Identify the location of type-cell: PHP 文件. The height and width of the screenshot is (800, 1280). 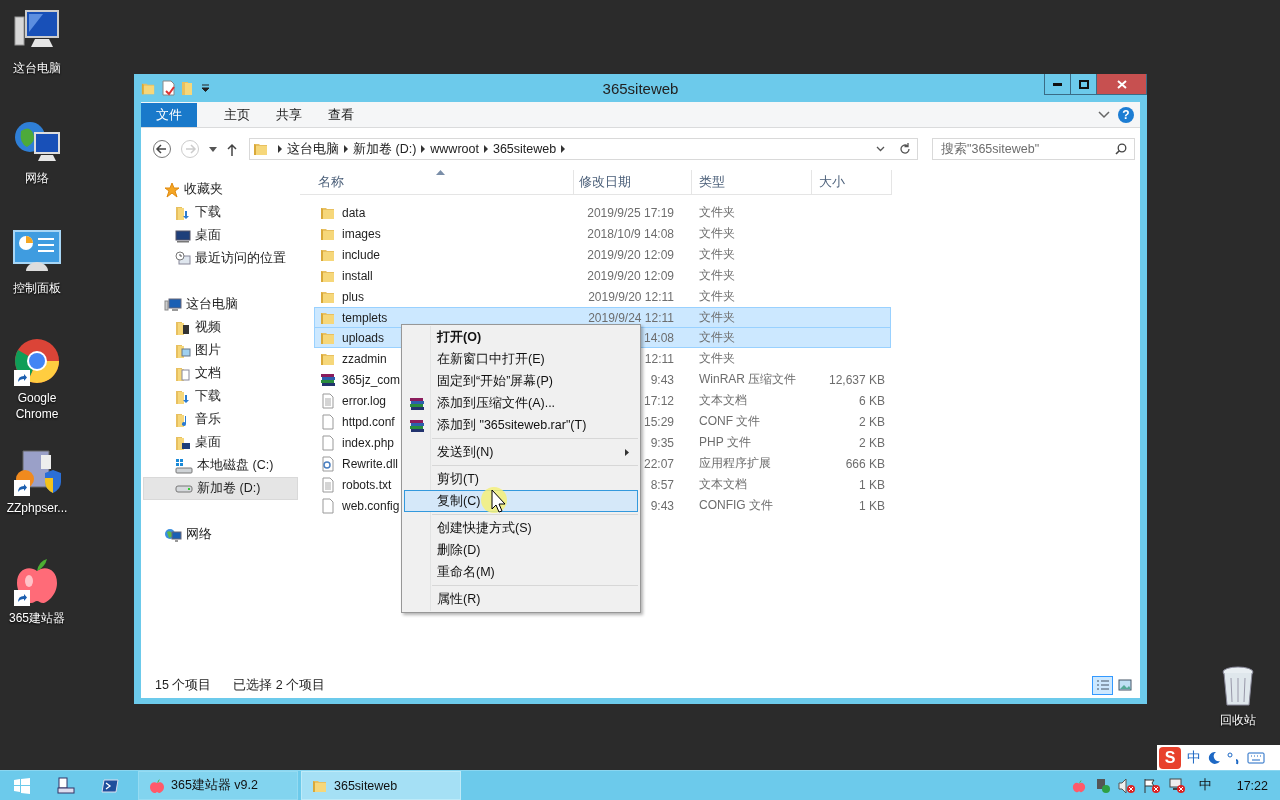
(725, 442).